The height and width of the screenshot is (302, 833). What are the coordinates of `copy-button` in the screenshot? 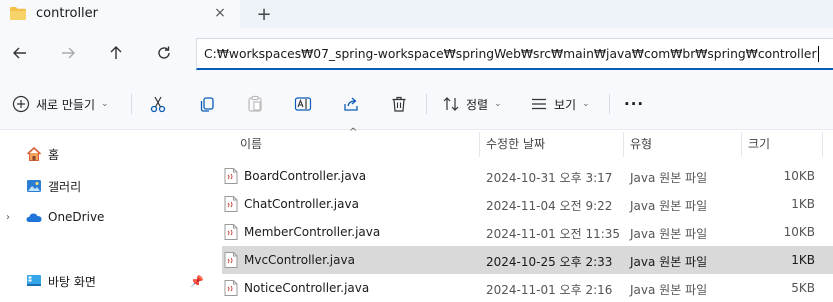 It's located at (207, 104).